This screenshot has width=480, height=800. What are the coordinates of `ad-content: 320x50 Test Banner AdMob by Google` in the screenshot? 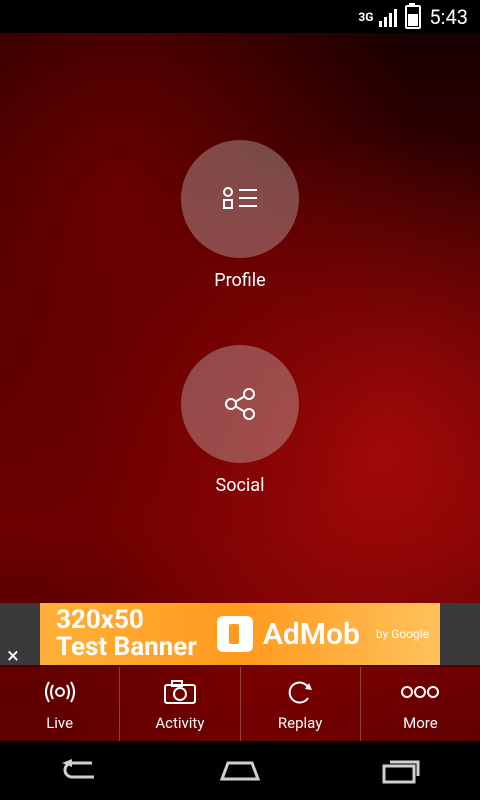 It's located at (240, 634).